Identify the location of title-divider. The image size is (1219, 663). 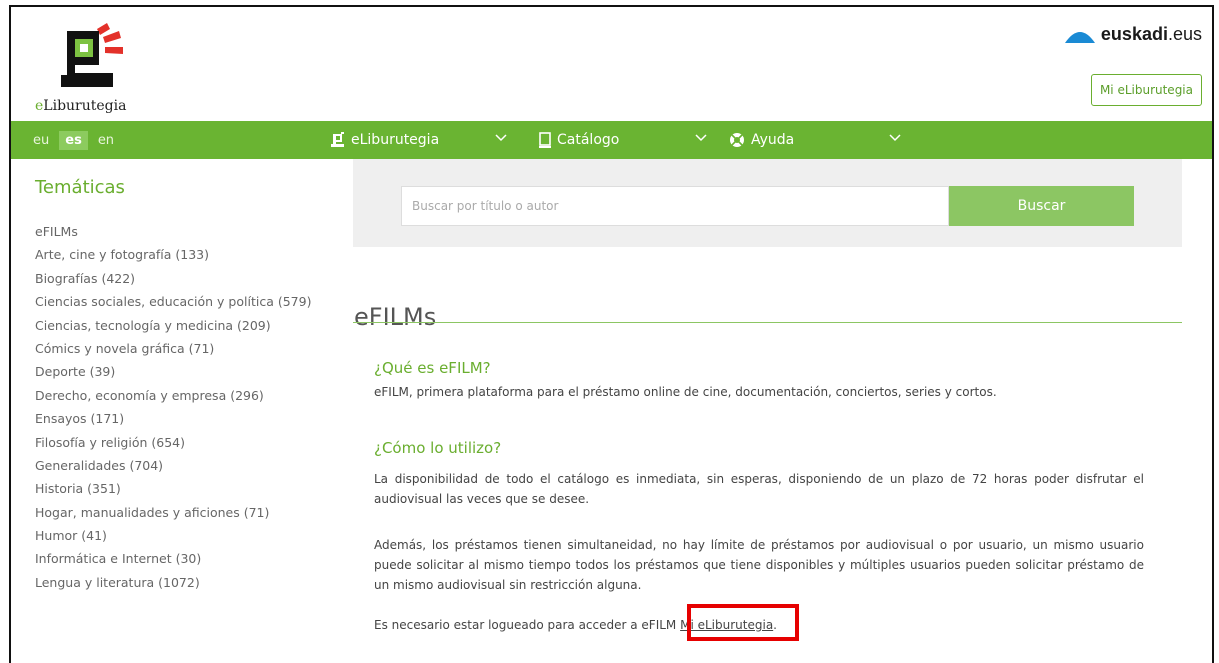
(767, 322).